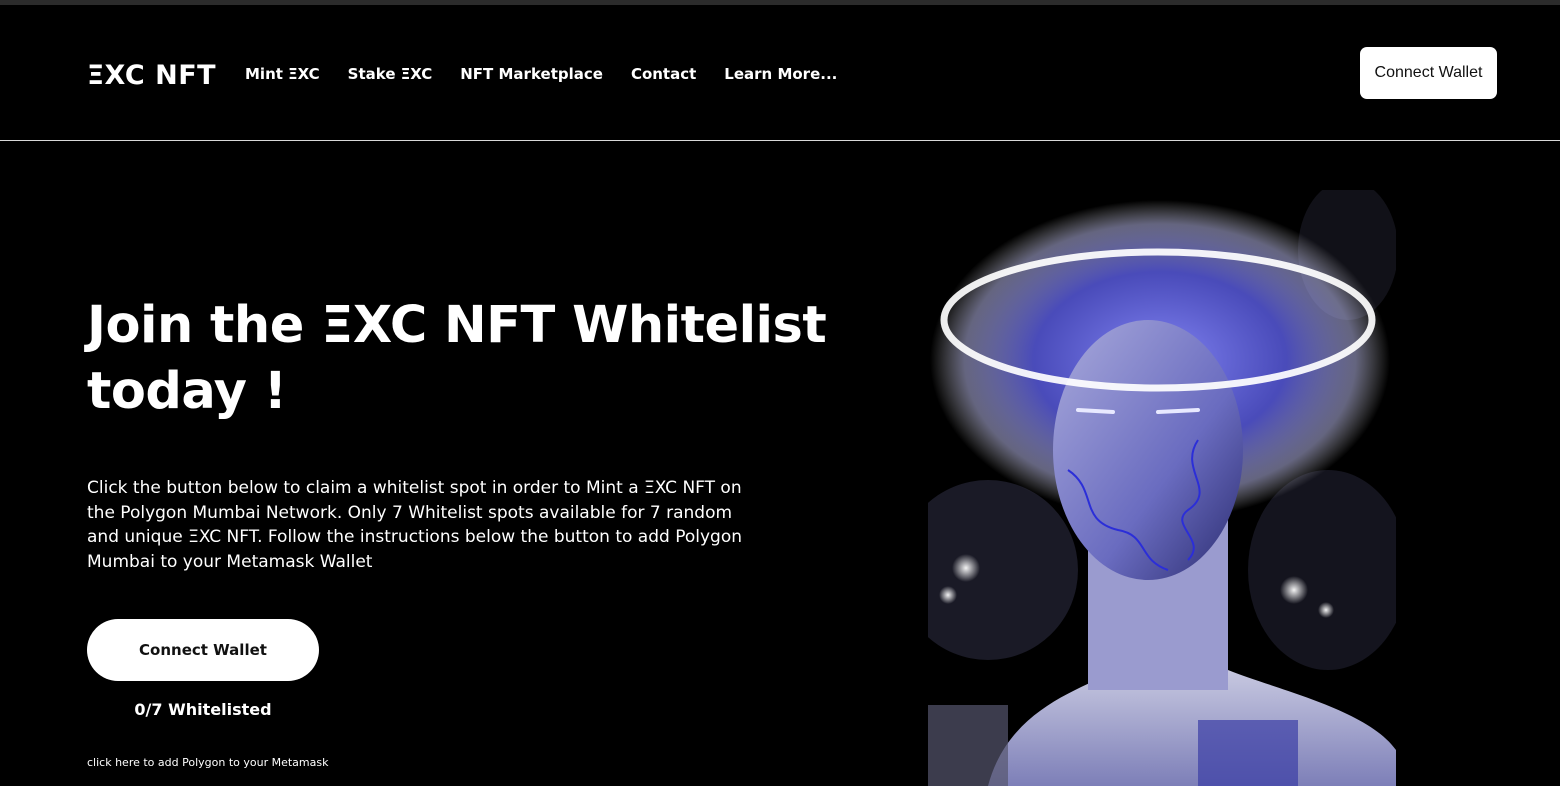 The image size is (1560, 786). I want to click on nav-link-mint: Mint ΞXC, so click(282, 74).